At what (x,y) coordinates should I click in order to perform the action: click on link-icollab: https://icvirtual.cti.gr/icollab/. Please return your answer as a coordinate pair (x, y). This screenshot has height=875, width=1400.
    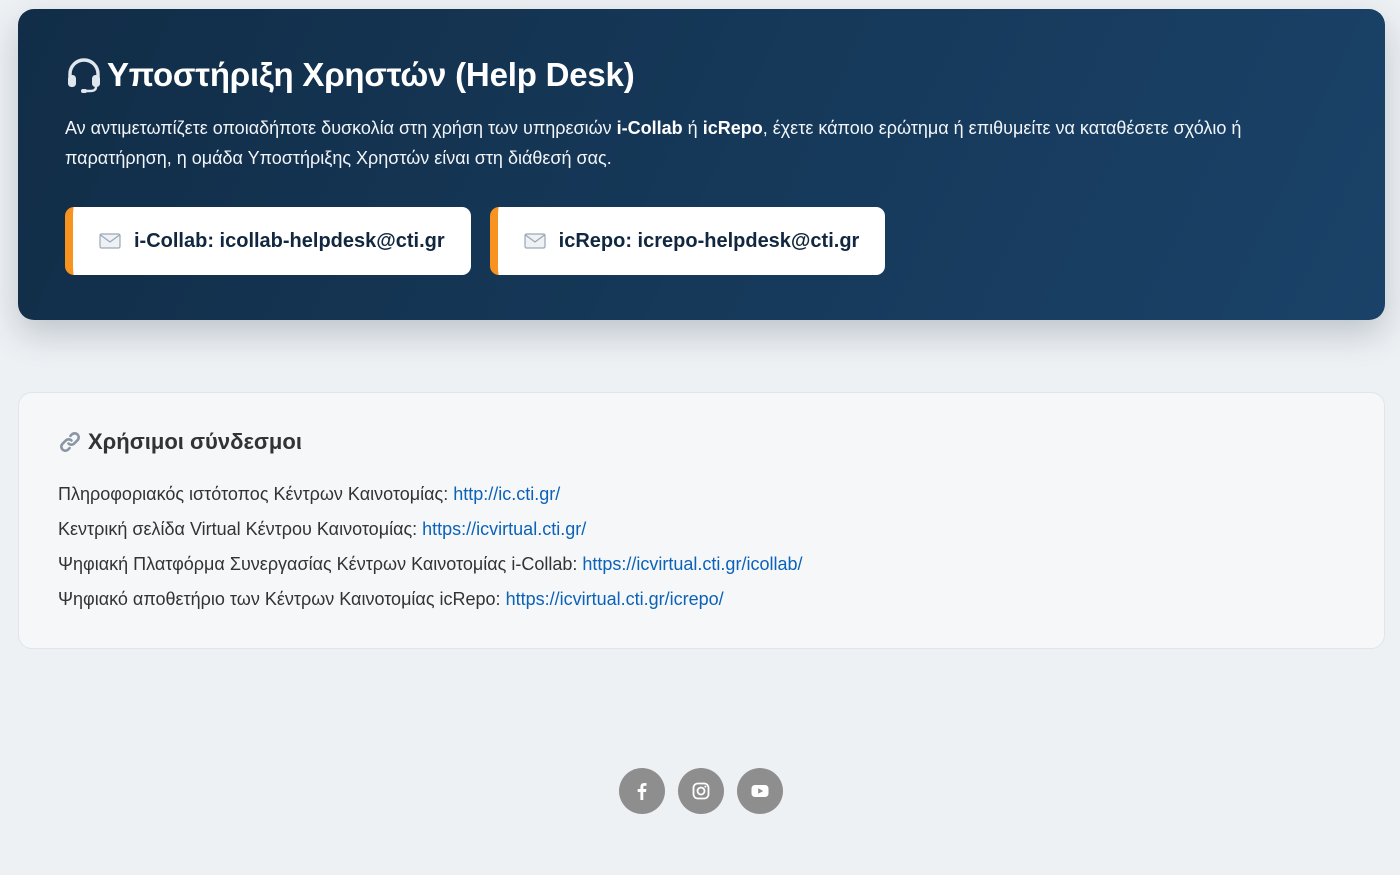
    Looking at the image, I should click on (692, 564).